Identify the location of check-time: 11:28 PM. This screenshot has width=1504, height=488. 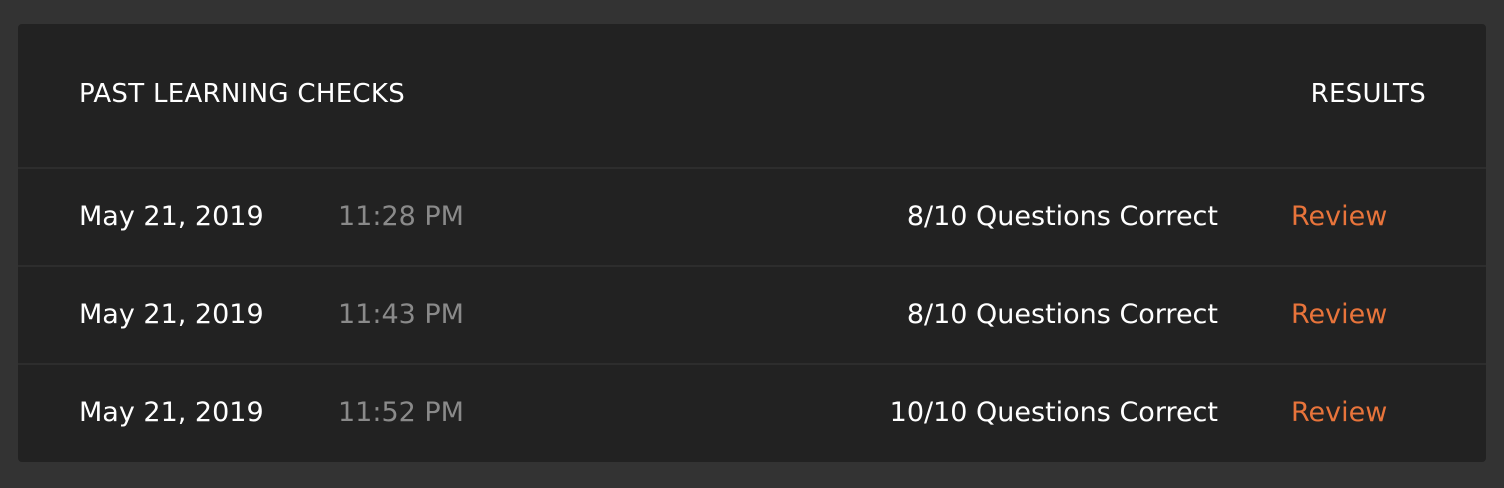
(401, 216).